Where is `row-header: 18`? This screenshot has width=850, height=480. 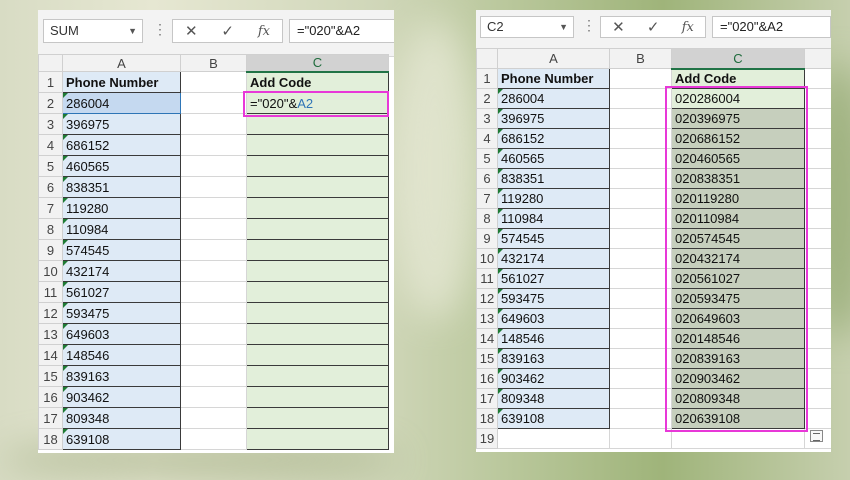 row-header: 18 is located at coordinates (50, 439).